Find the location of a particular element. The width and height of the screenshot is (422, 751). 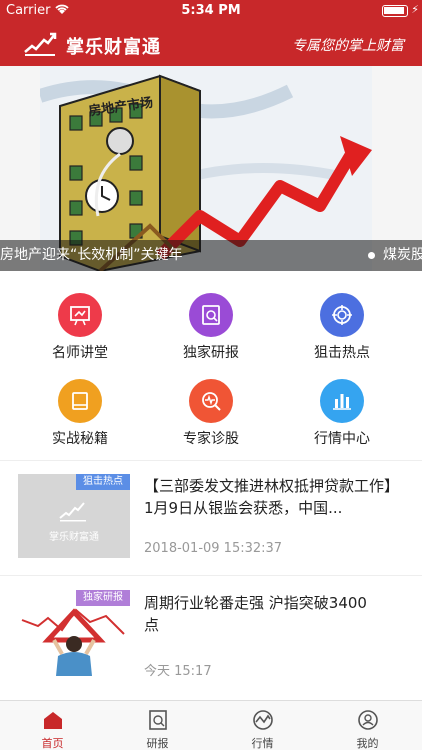

target-icon is located at coordinates (342, 315).